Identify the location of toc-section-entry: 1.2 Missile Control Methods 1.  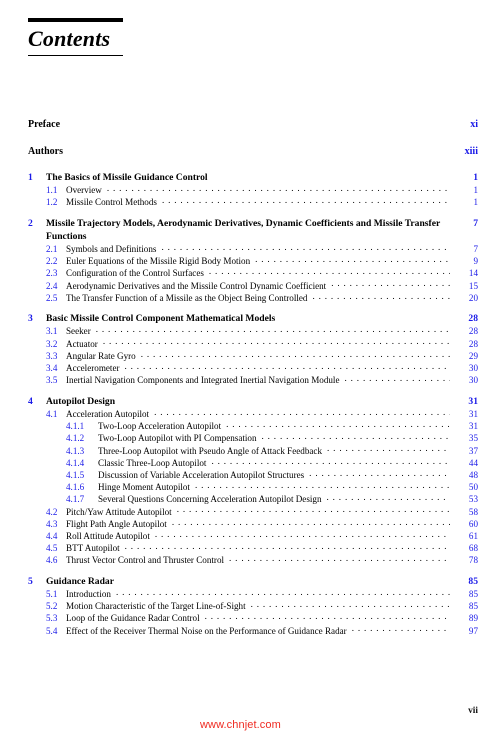
(253, 202).